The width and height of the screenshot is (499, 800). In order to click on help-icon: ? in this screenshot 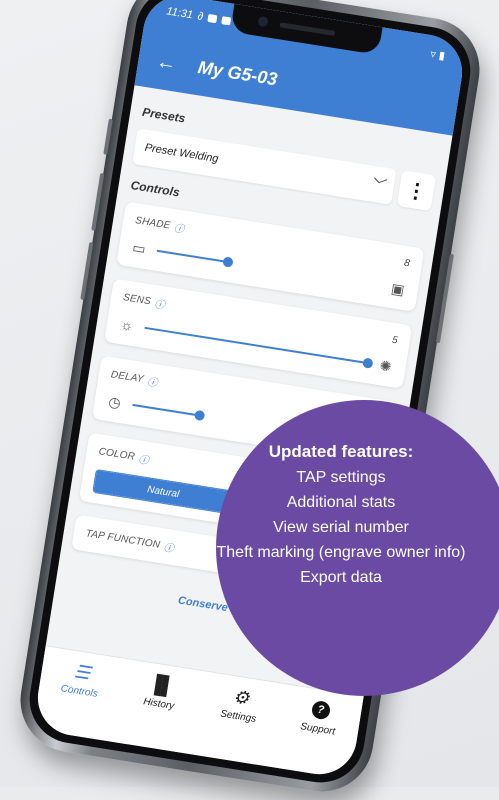, I will do `click(321, 710)`.